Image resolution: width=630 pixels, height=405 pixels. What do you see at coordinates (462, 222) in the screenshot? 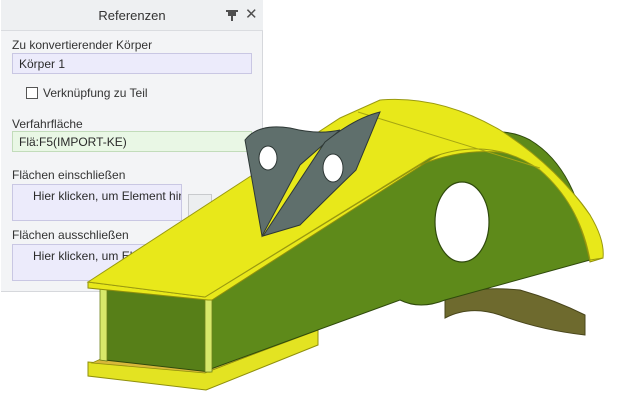
I see `side-hole` at bounding box center [462, 222].